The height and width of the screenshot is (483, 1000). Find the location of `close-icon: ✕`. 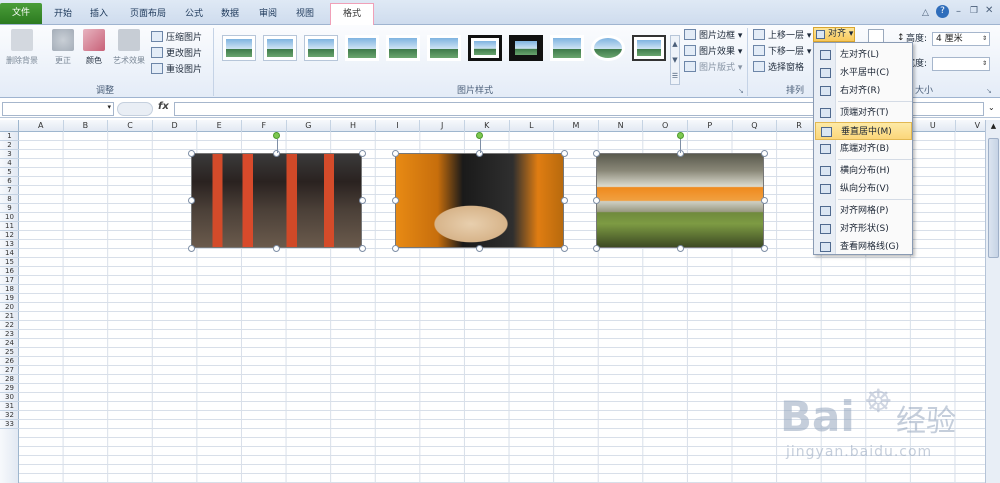

close-icon: ✕ is located at coordinates (989, 10).